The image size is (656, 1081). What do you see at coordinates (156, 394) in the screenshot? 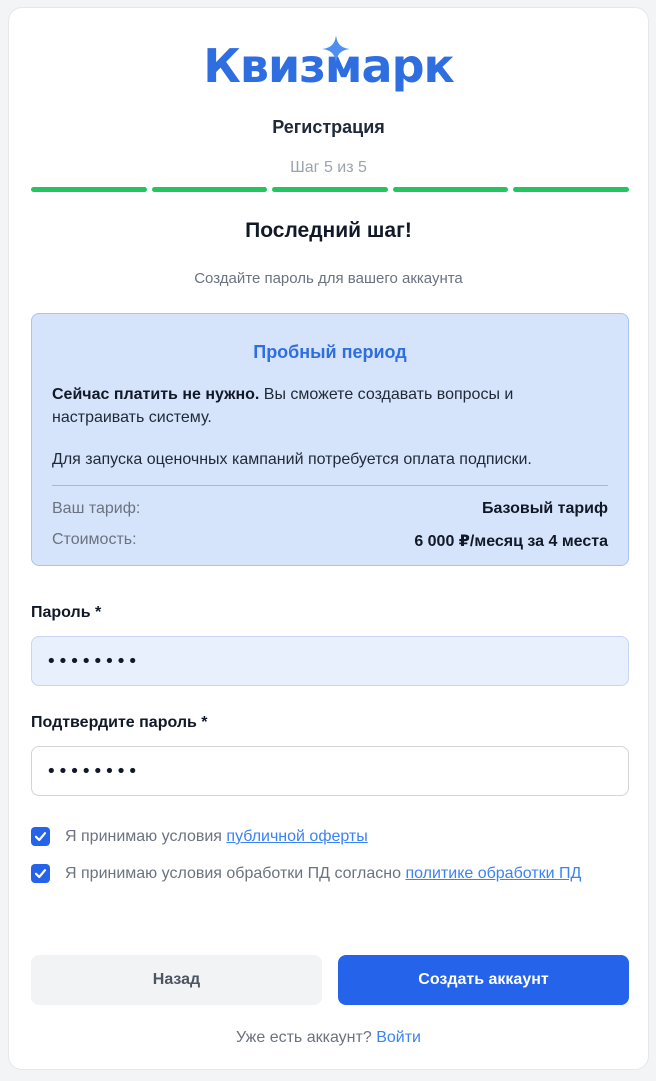
I see `trial-description-bold: Сейчас платить не нужно.` at bounding box center [156, 394].